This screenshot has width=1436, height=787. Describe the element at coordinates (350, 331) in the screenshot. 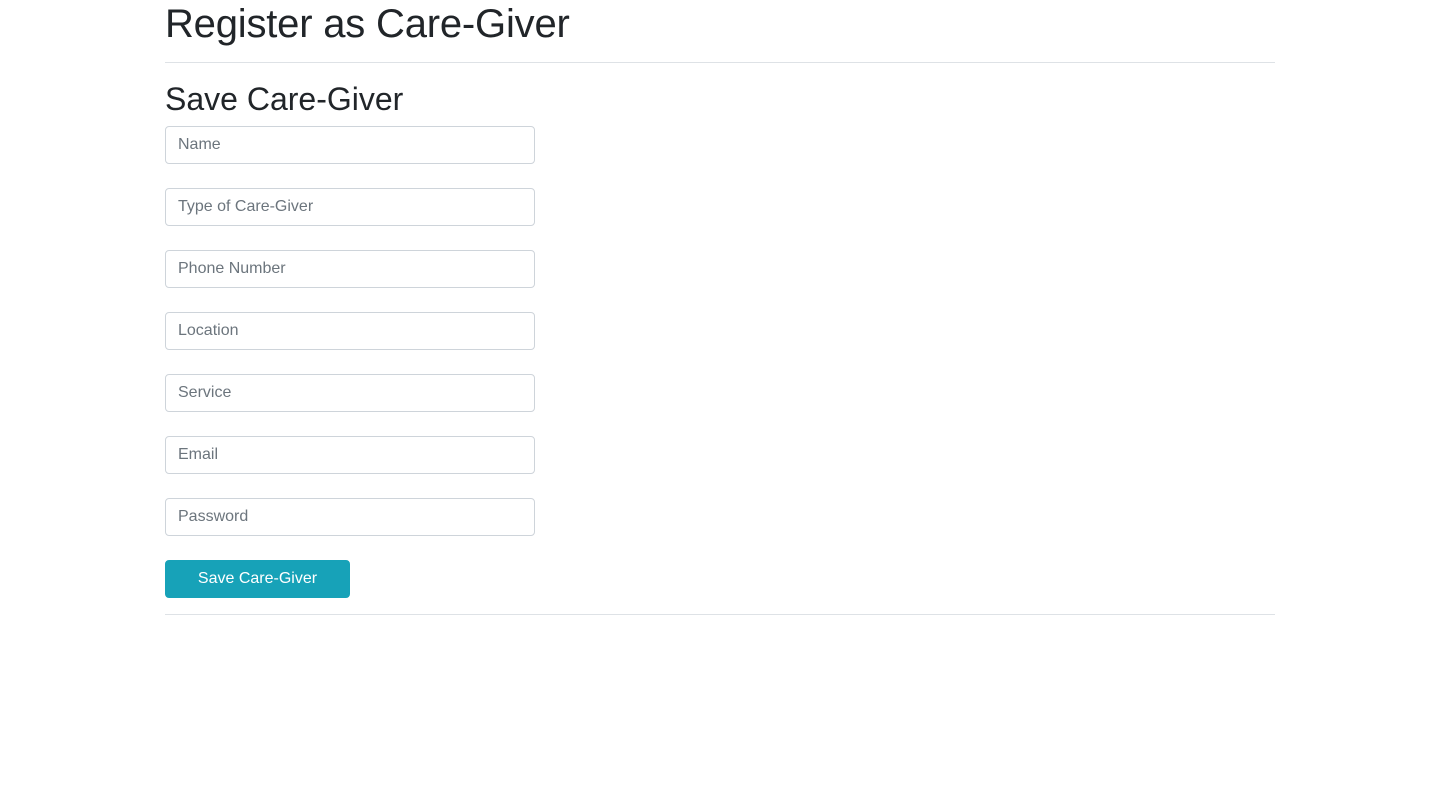

I see `location-field` at that location.